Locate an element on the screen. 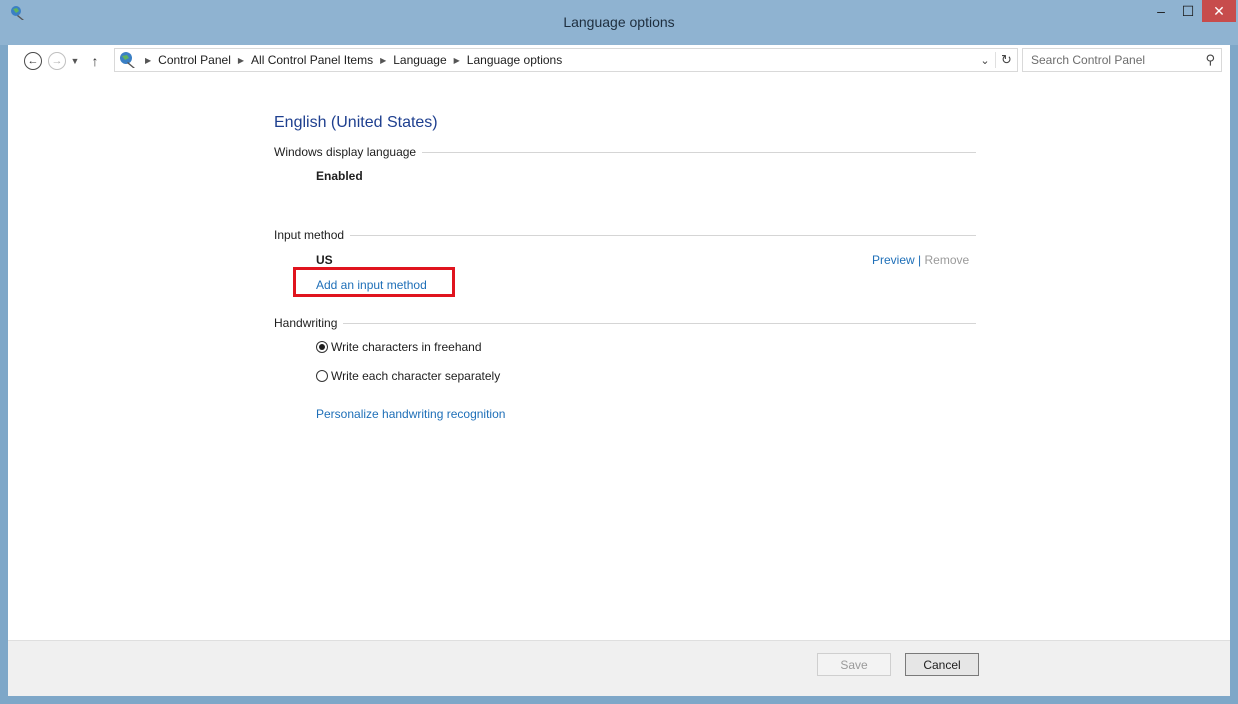 The image size is (1238, 704). radio-write-freehand: Write characters in freehand is located at coordinates (399, 347).